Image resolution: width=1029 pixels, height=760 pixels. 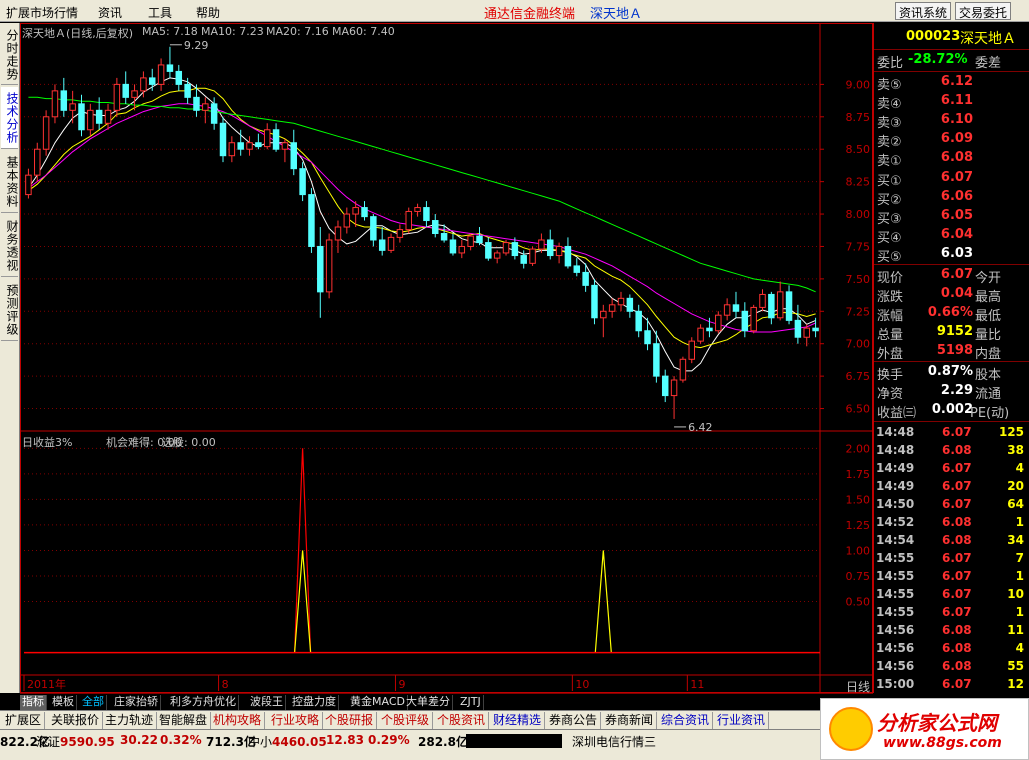 I want to click on bottom-tab: 券商公告, so click(x=574, y=720).